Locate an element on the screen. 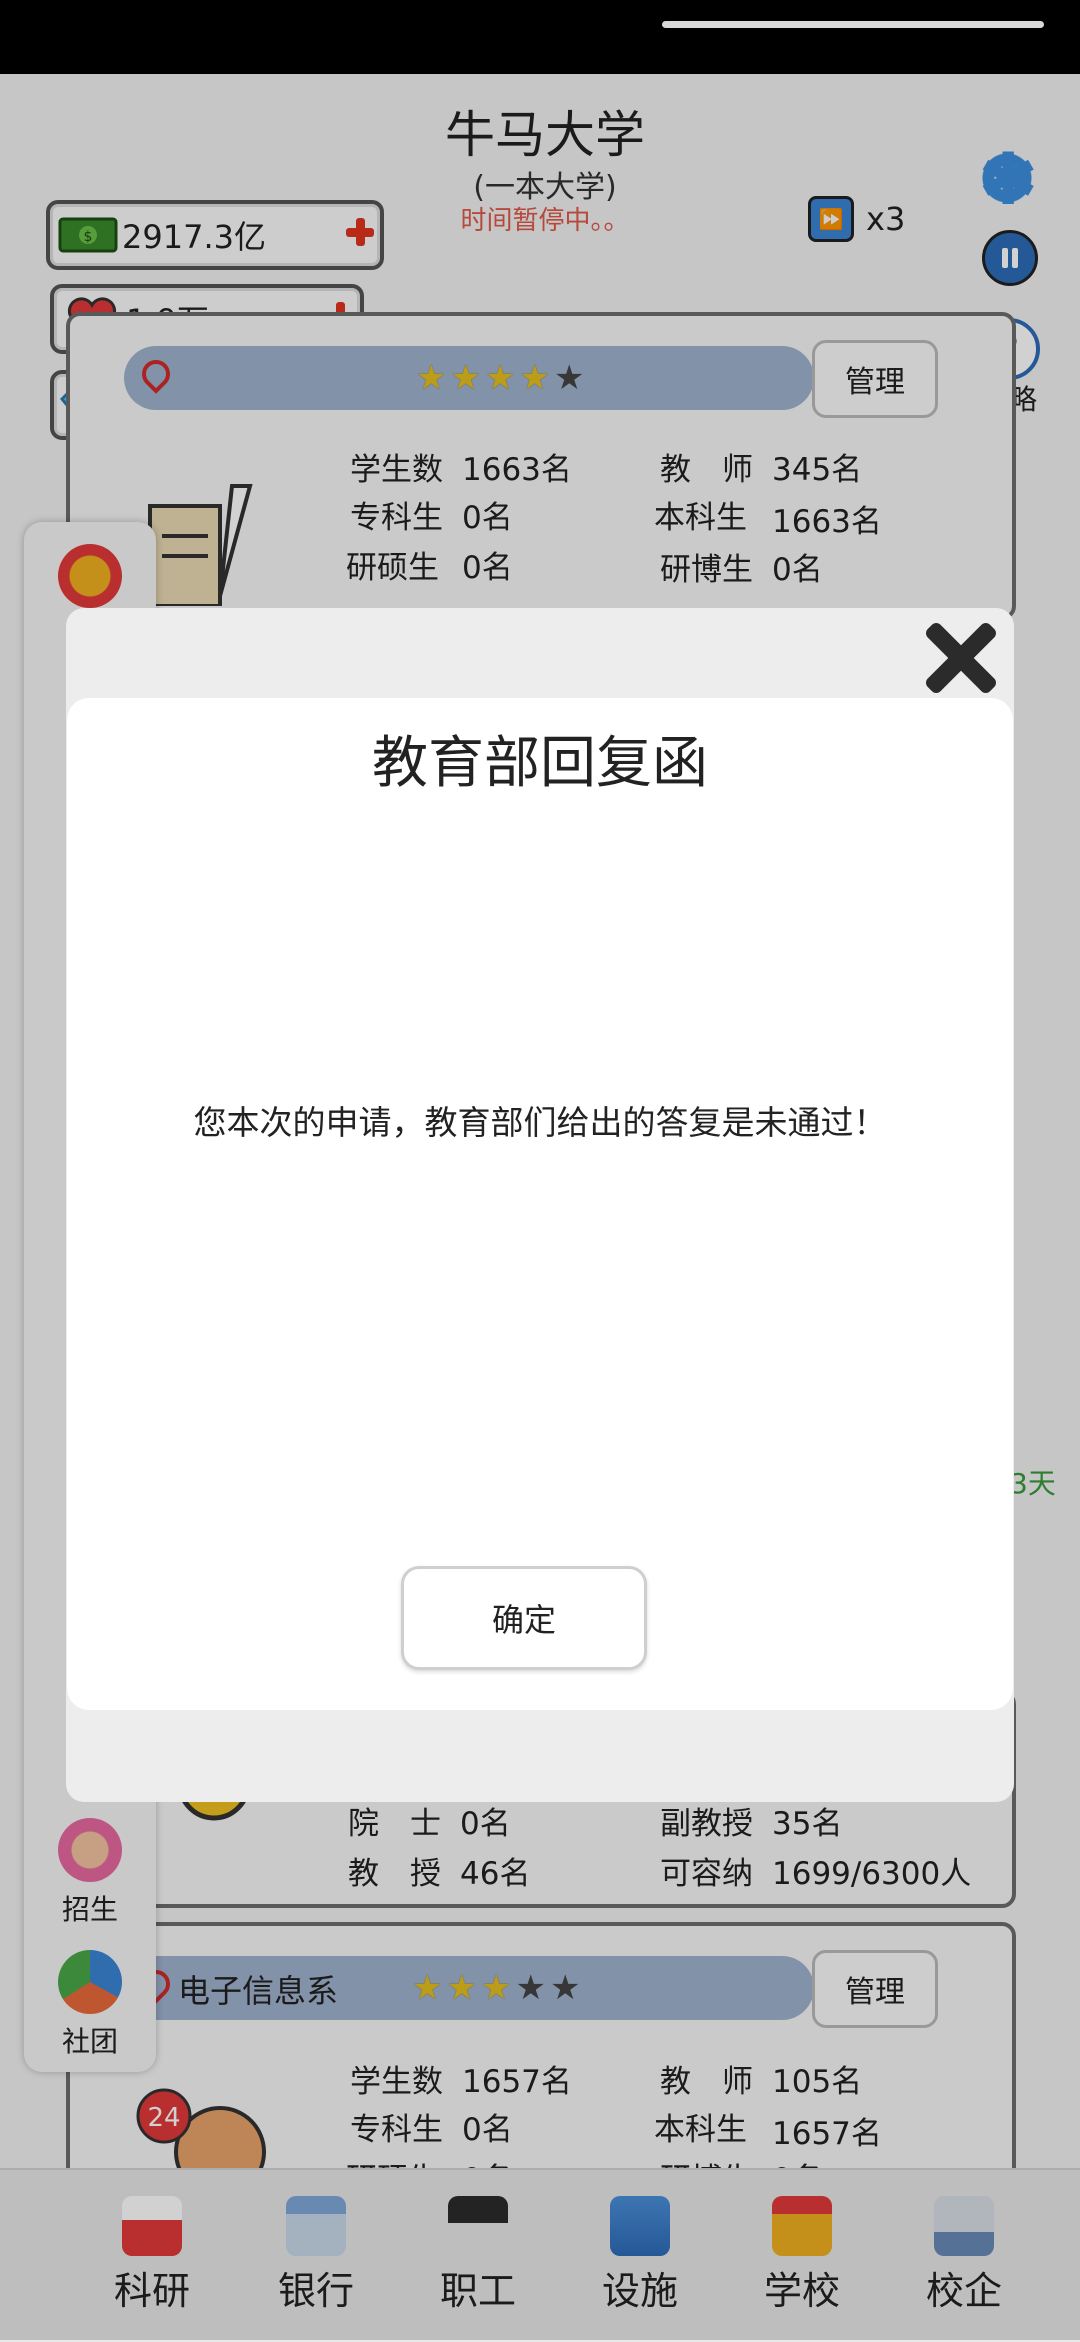 Image resolution: width=1080 pixels, height=2342 pixels. status-bar is located at coordinates (540, 37).